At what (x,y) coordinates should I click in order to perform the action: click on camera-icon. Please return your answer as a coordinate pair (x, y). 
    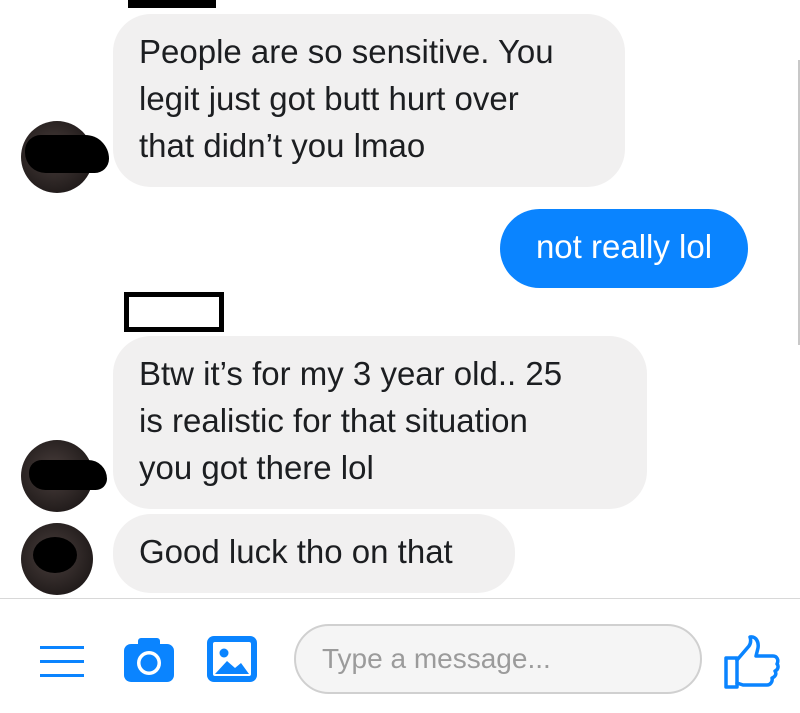
    Looking at the image, I should click on (149, 659).